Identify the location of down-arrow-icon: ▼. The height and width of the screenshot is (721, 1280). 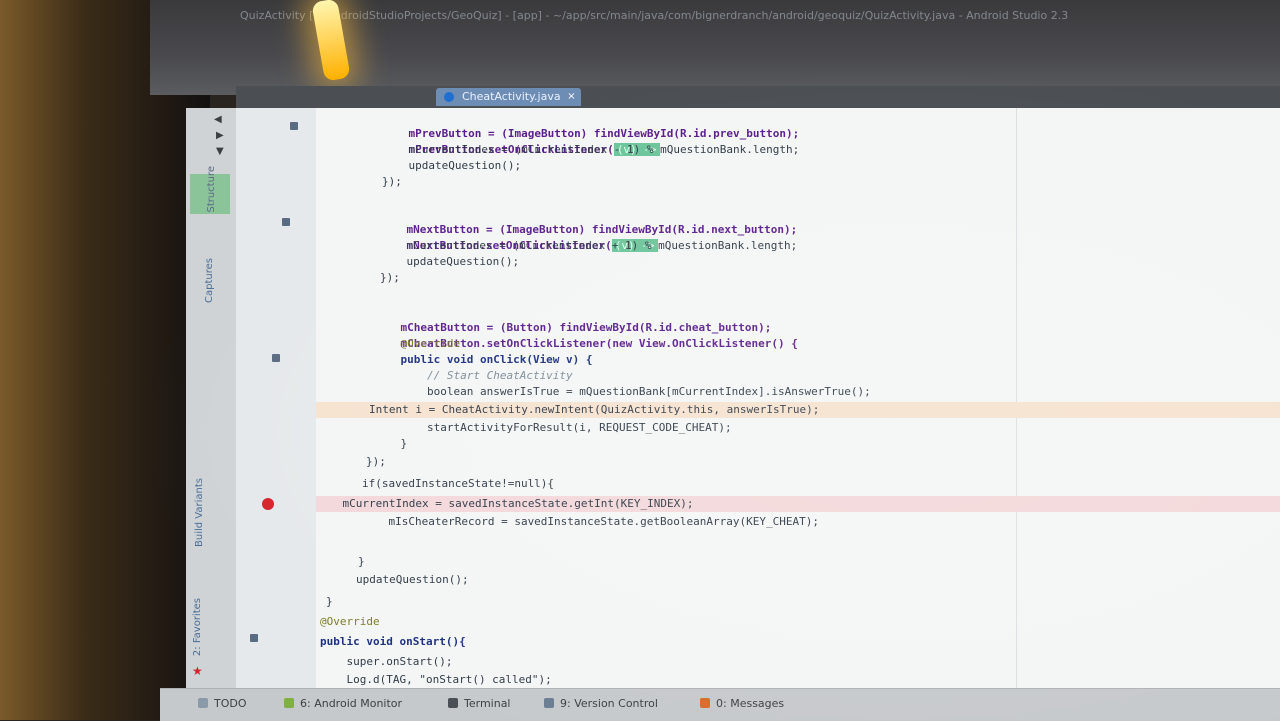
(221, 151).